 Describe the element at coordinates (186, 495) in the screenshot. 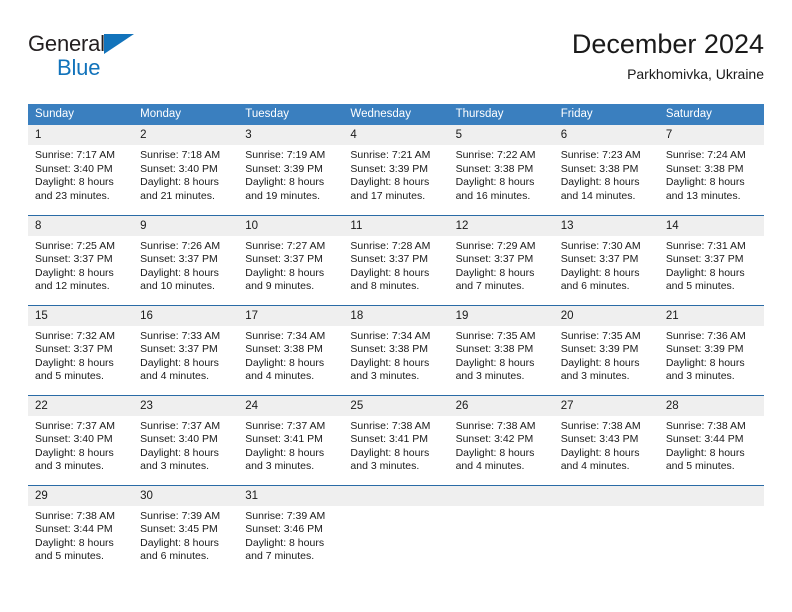

I see `day-number: 30` at that location.